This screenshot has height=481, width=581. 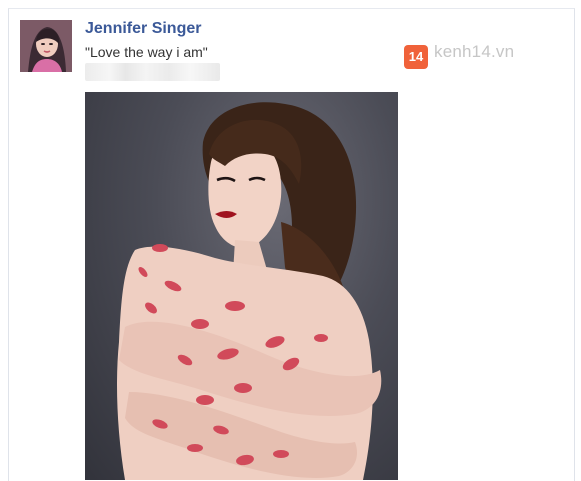 I want to click on author-name: Jennifer Singer, so click(x=143, y=29).